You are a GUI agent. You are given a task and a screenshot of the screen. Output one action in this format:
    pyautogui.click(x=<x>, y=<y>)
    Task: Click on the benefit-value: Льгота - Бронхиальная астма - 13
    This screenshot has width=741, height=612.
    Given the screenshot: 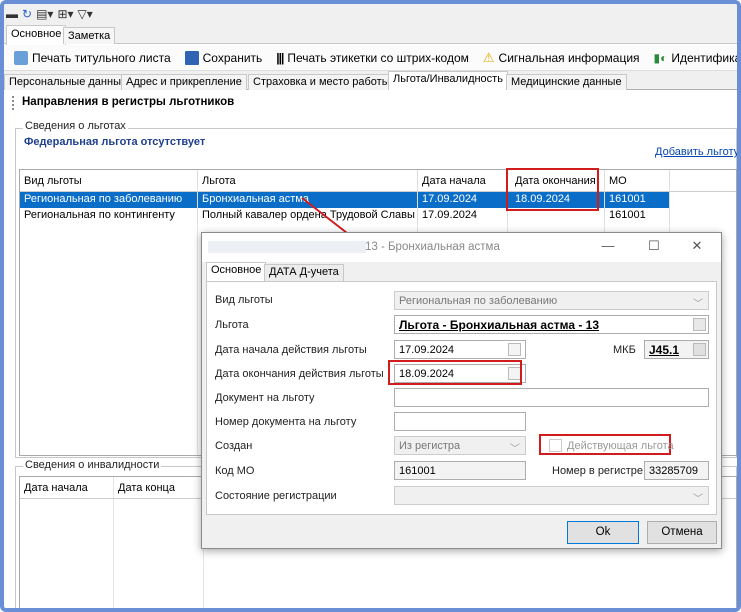 What is the action you would take?
    pyautogui.click(x=499, y=325)
    